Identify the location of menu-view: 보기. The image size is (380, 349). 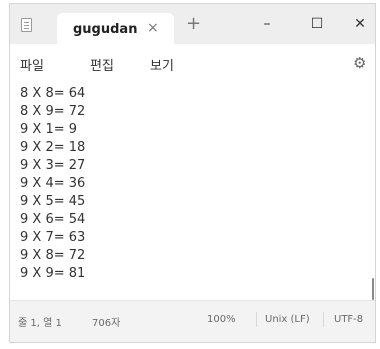
(162, 64).